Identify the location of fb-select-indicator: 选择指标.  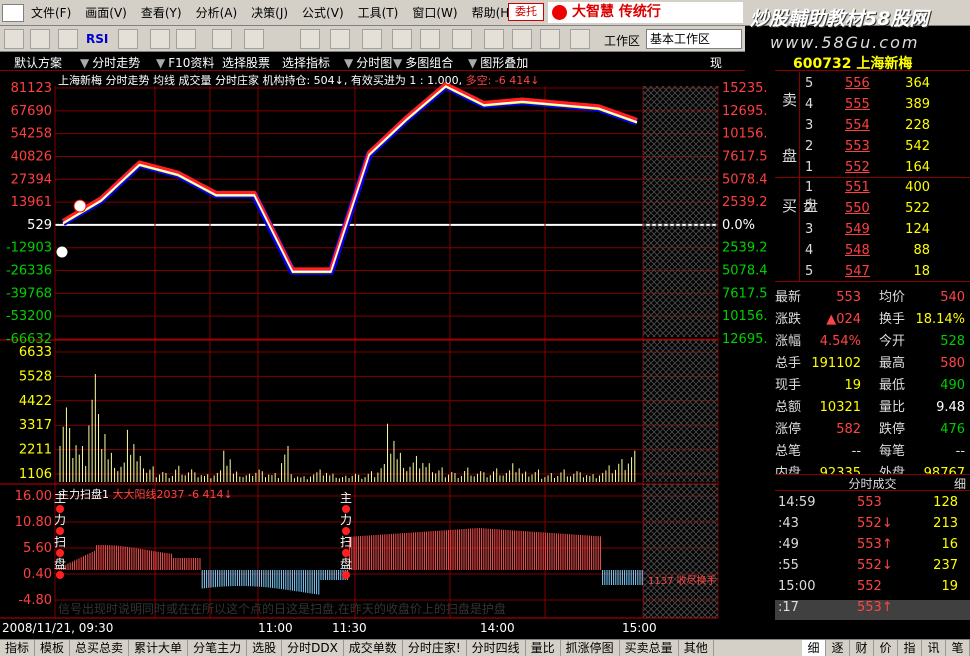
(306, 62).